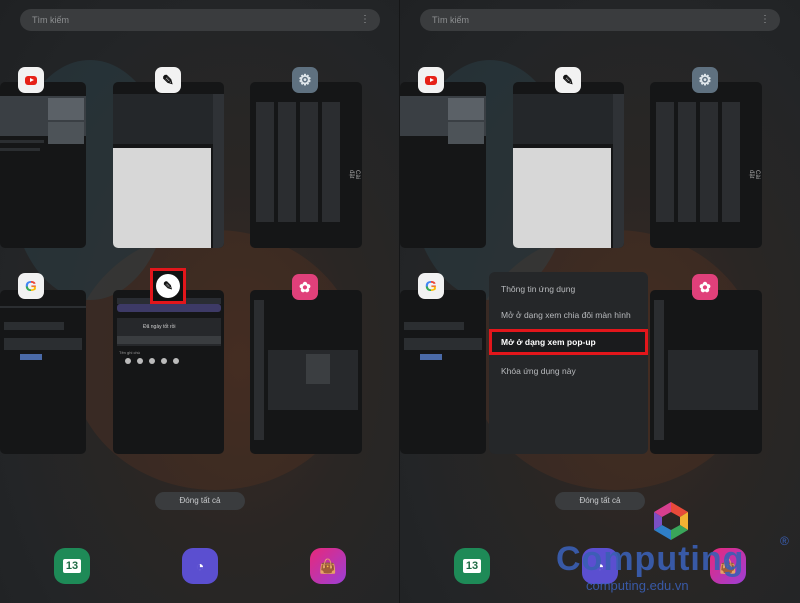 The height and width of the screenshot is (603, 800). I want to click on computing-logo-icon, so click(671, 521).